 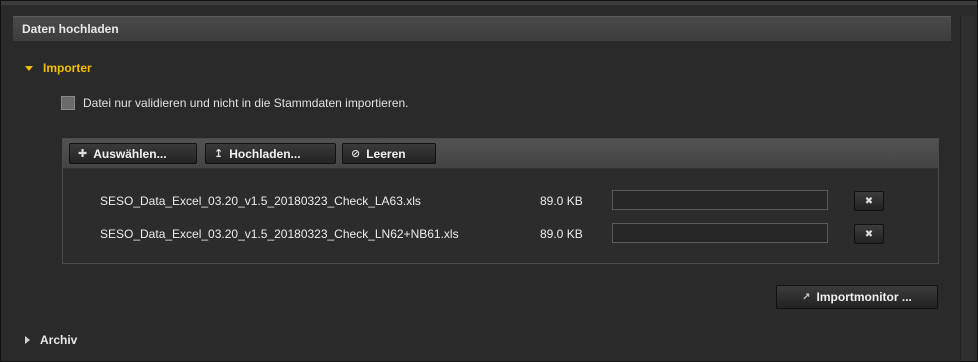 What do you see at coordinates (356, 154) in the screenshot?
I see `clear-circle-icon: ⊘` at bounding box center [356, 154].